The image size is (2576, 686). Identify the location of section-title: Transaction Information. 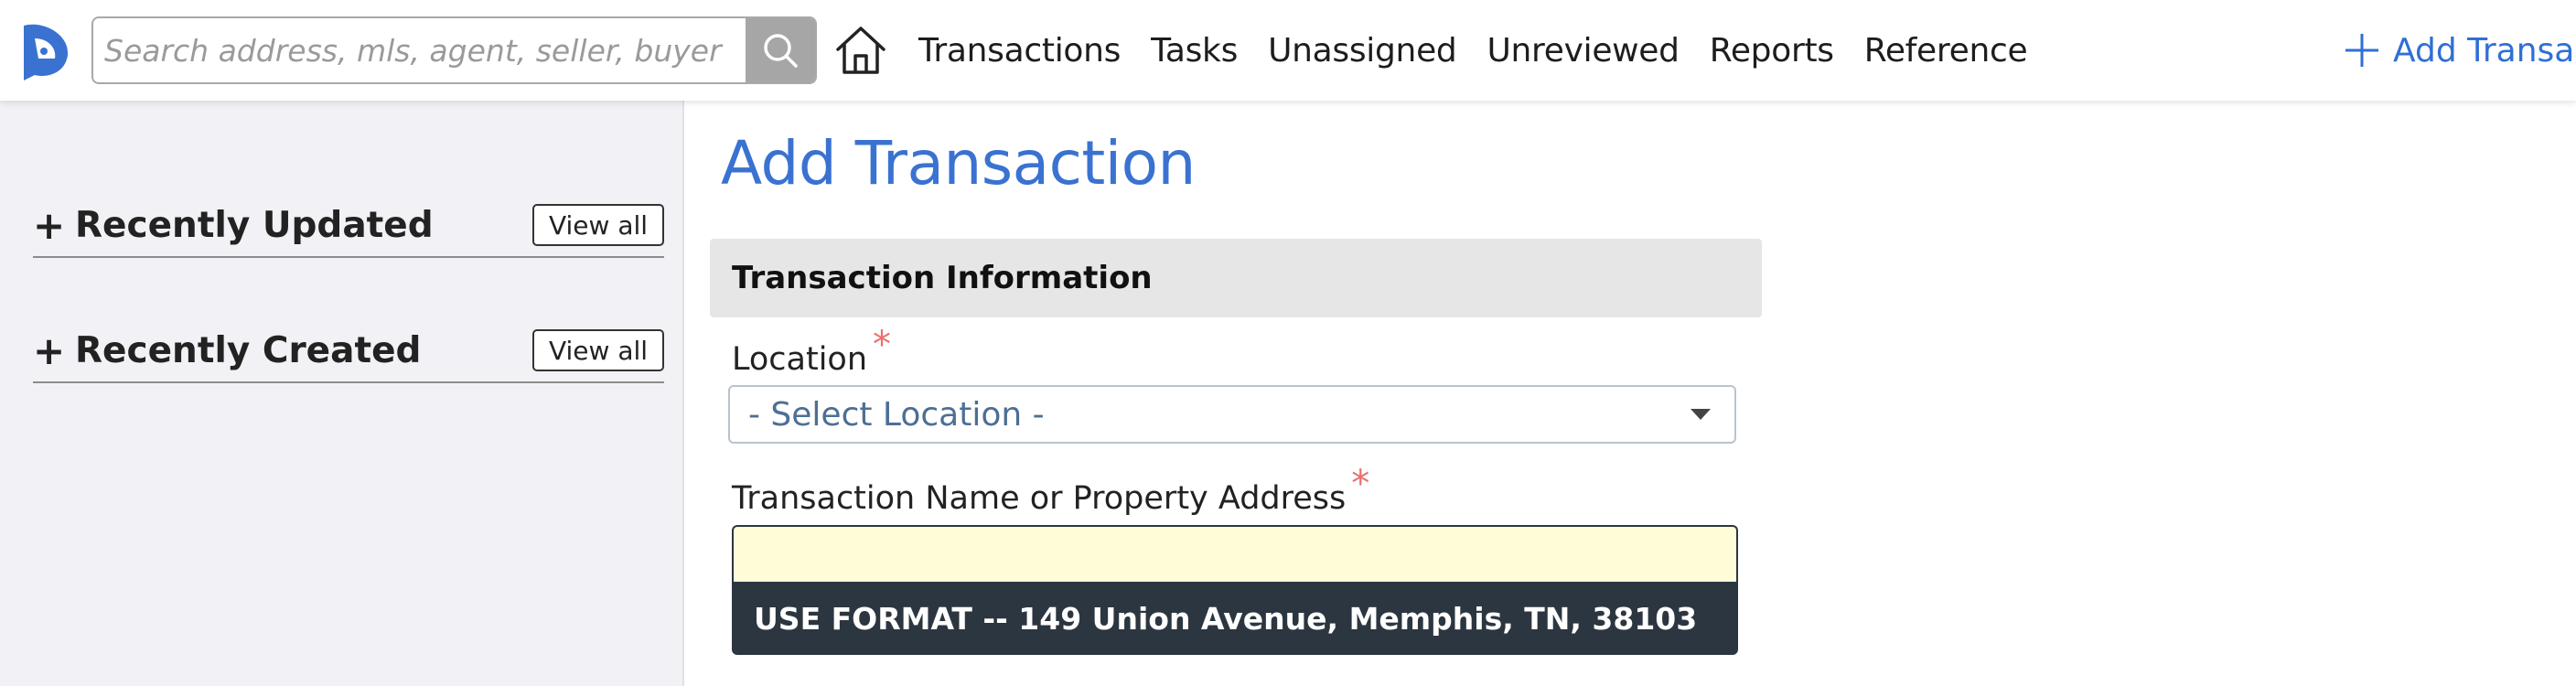
(942, 278).